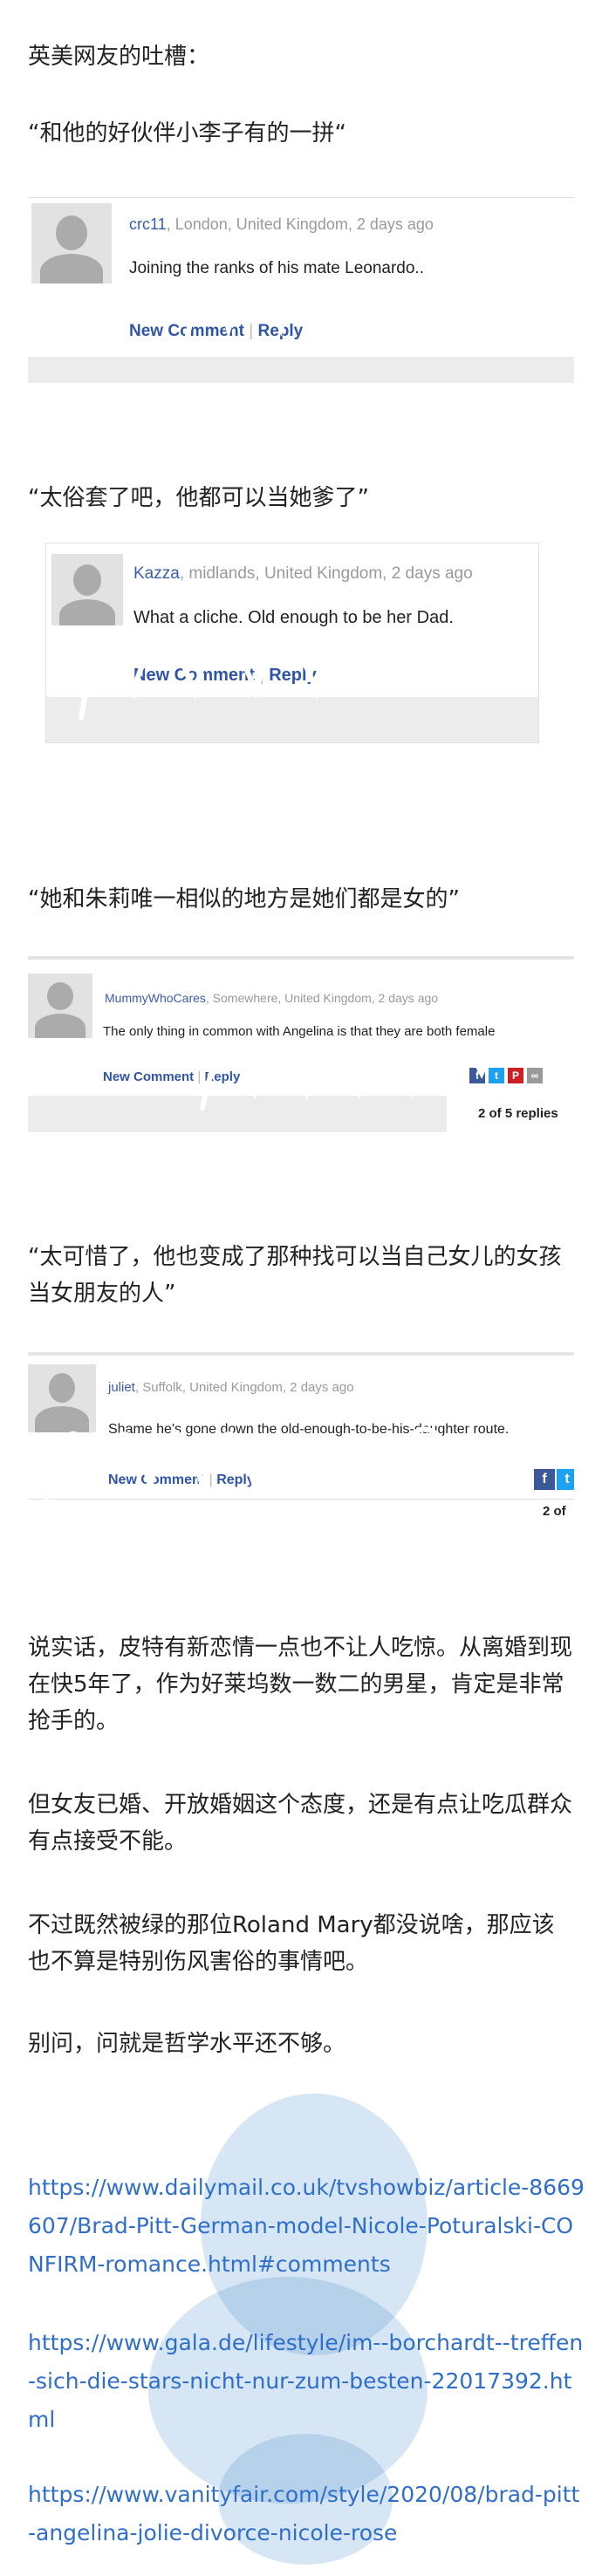  What do you see at coordinates (199, 498) in the screenshot?
I see `quote-2: “太俗套了吧，他都可以当她爹了”` at bounding box center [199, 498].